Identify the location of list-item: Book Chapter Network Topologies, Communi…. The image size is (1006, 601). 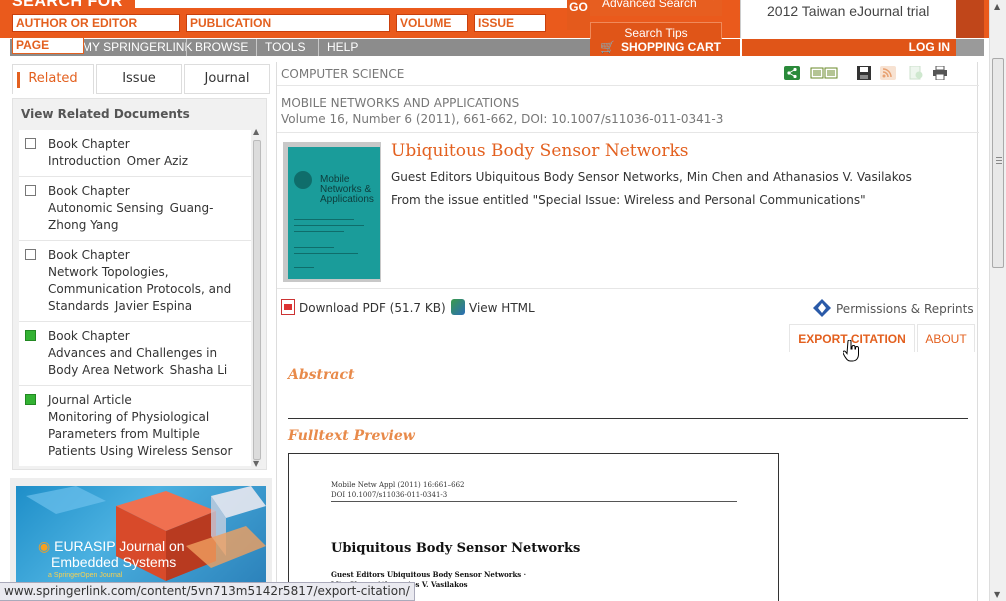
(135, 281).